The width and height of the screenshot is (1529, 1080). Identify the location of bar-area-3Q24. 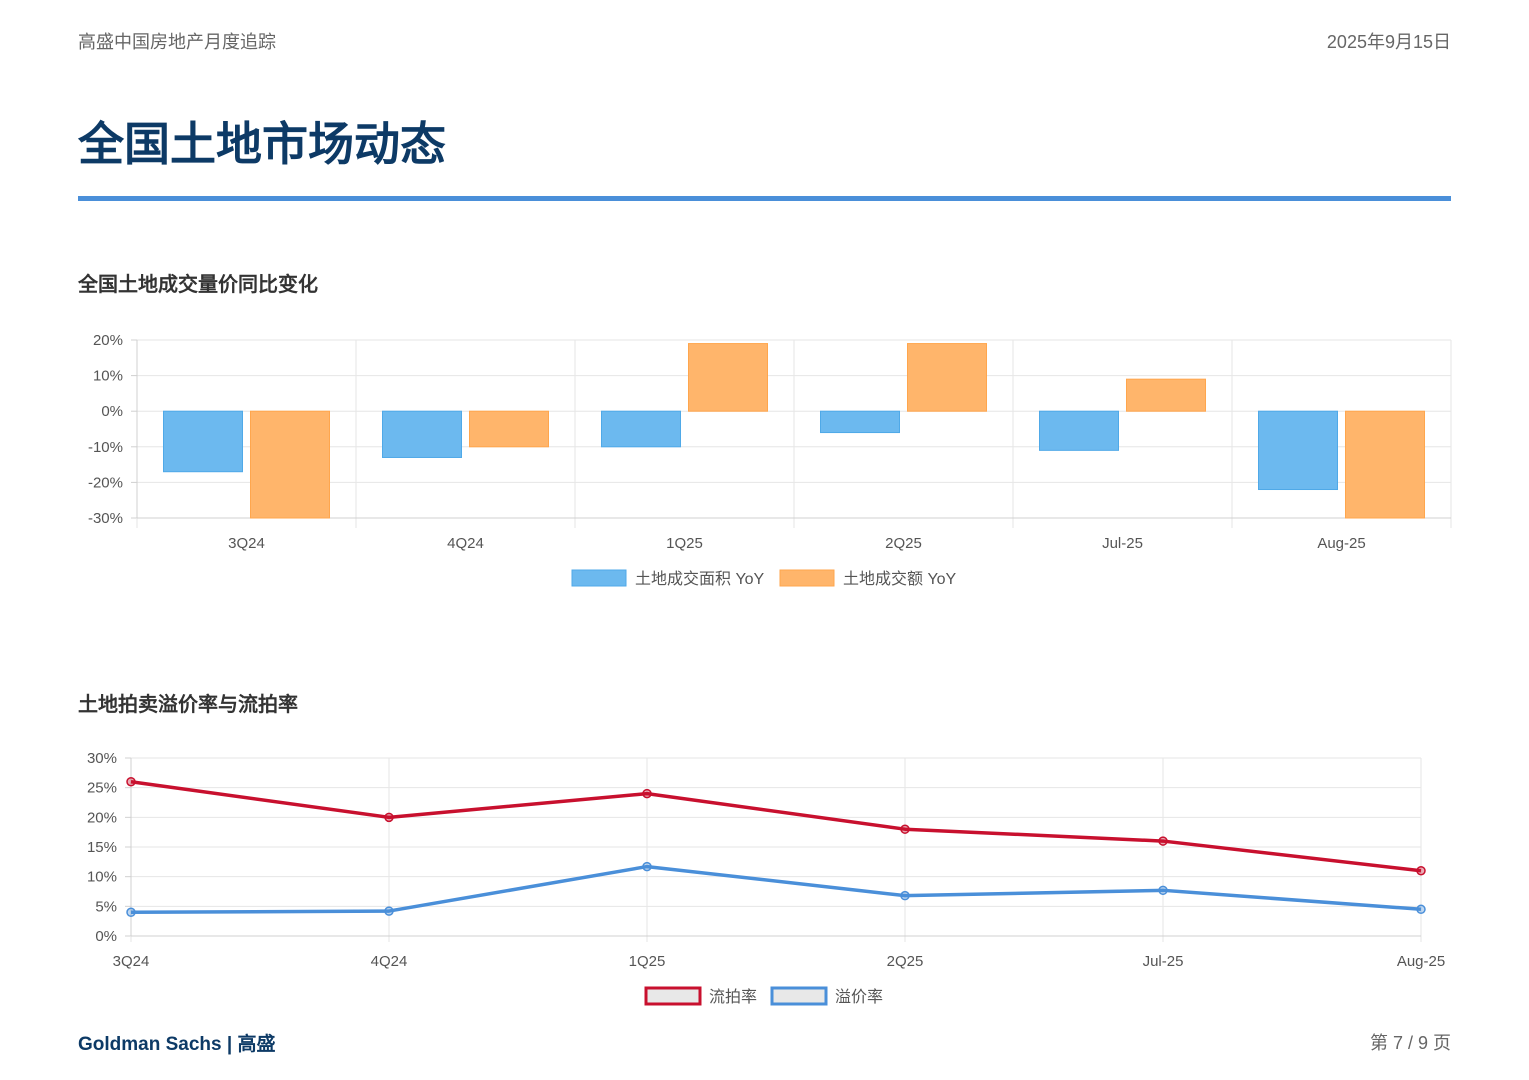
(203, 441).